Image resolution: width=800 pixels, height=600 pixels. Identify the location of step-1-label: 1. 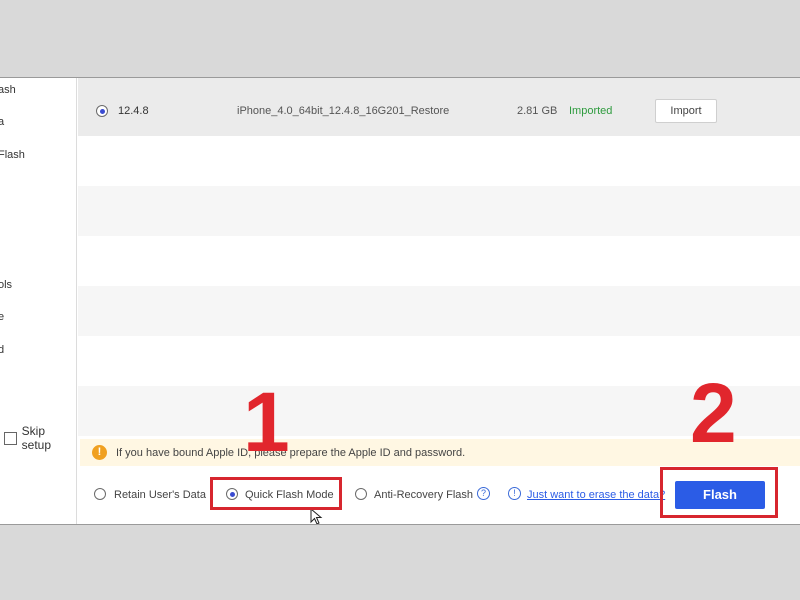
(266, 422).